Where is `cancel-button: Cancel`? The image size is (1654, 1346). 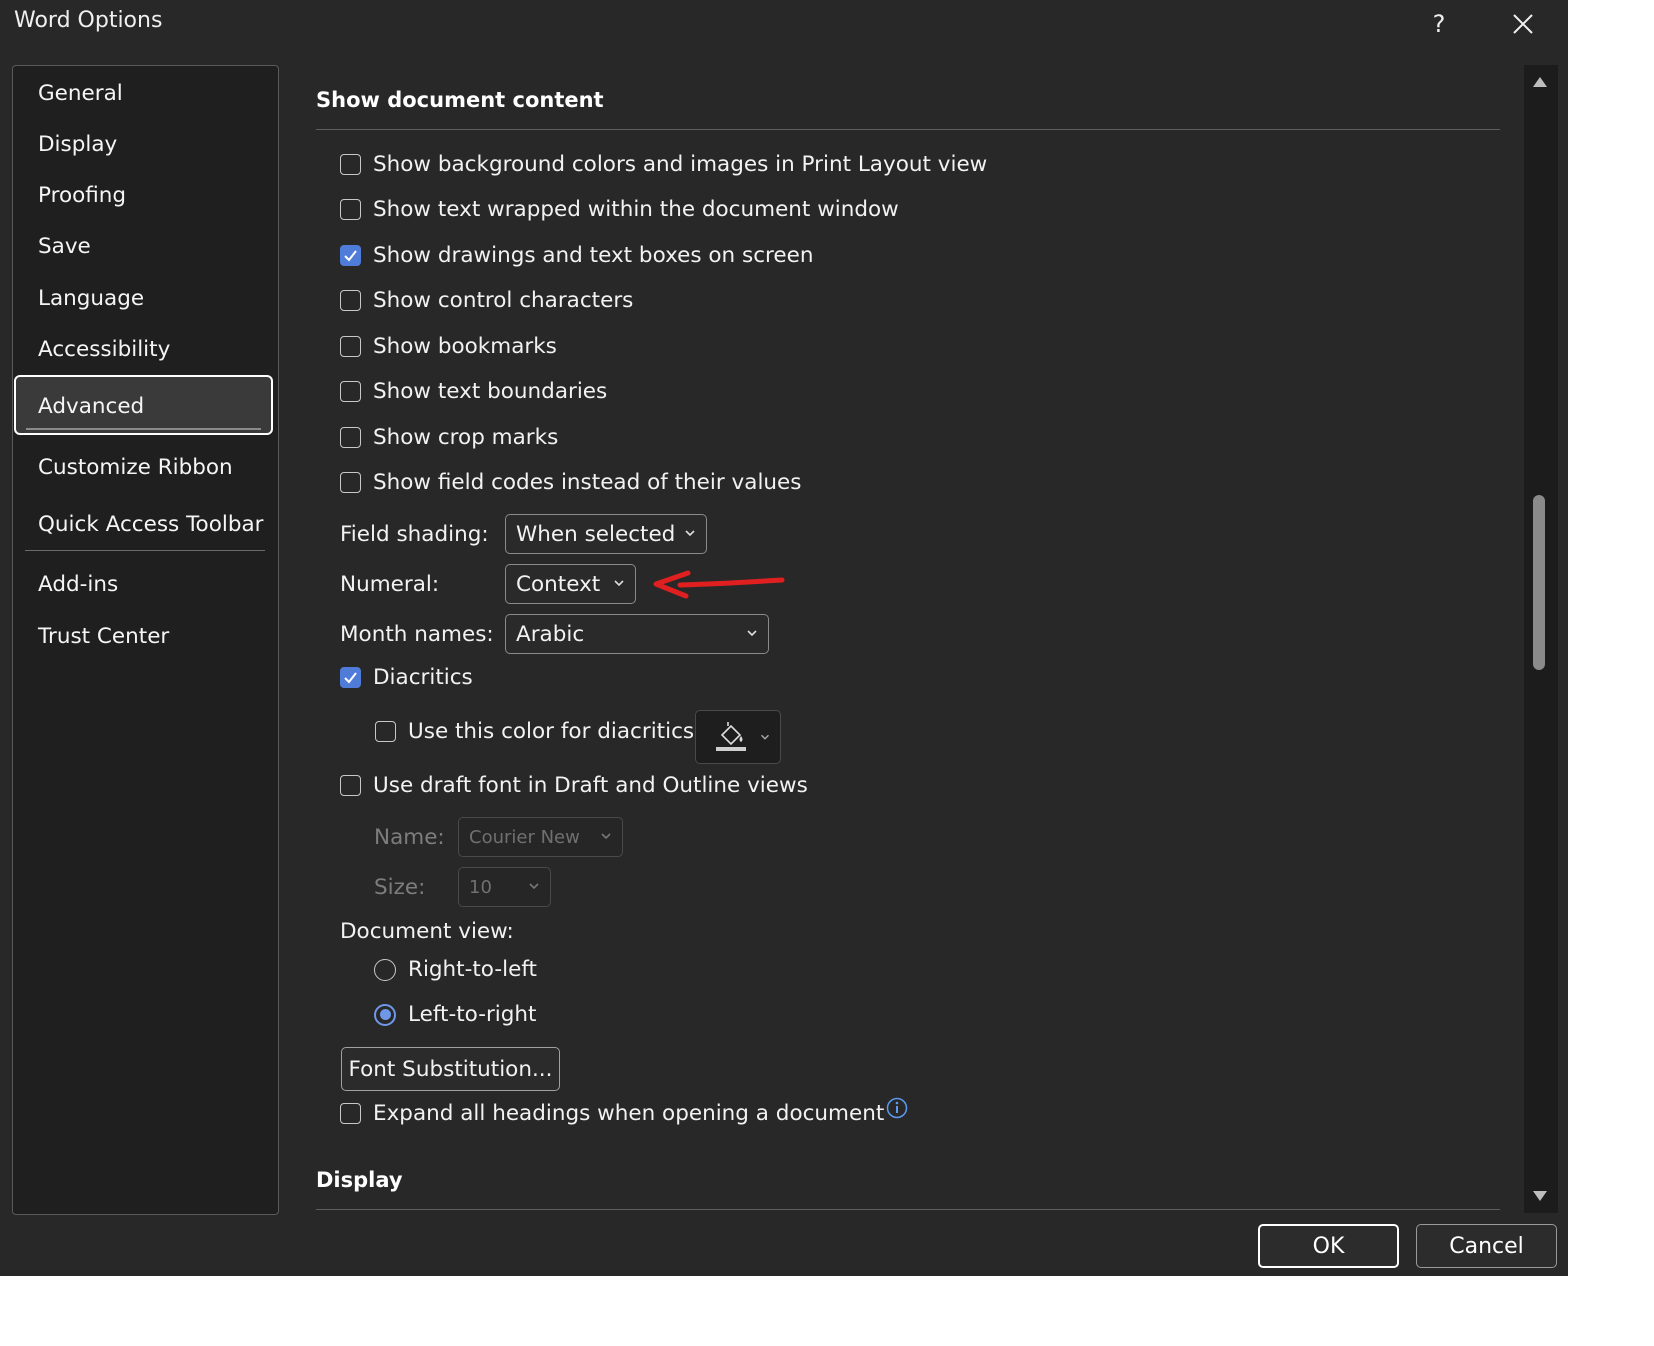
cancel-button: Cancel is located at coordinates (1486, 1246).